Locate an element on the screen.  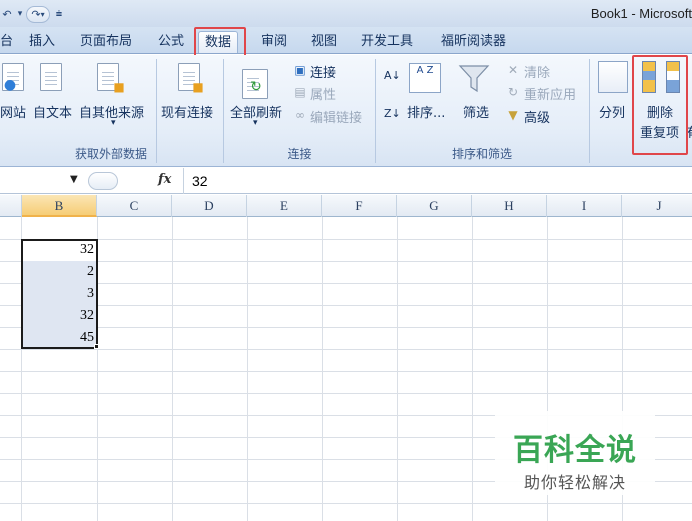
advanced-filter-icon: ▼ is located at coordinates (513, 115).